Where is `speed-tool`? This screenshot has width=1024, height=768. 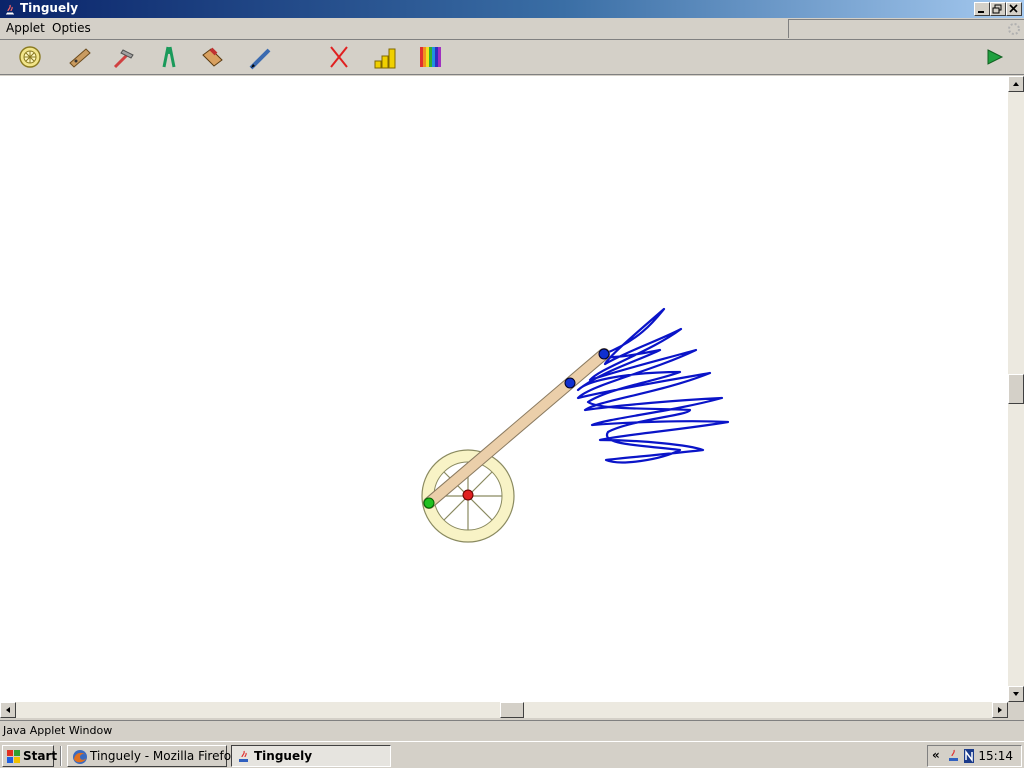
speed-tool is located at coordinates (385, 57).